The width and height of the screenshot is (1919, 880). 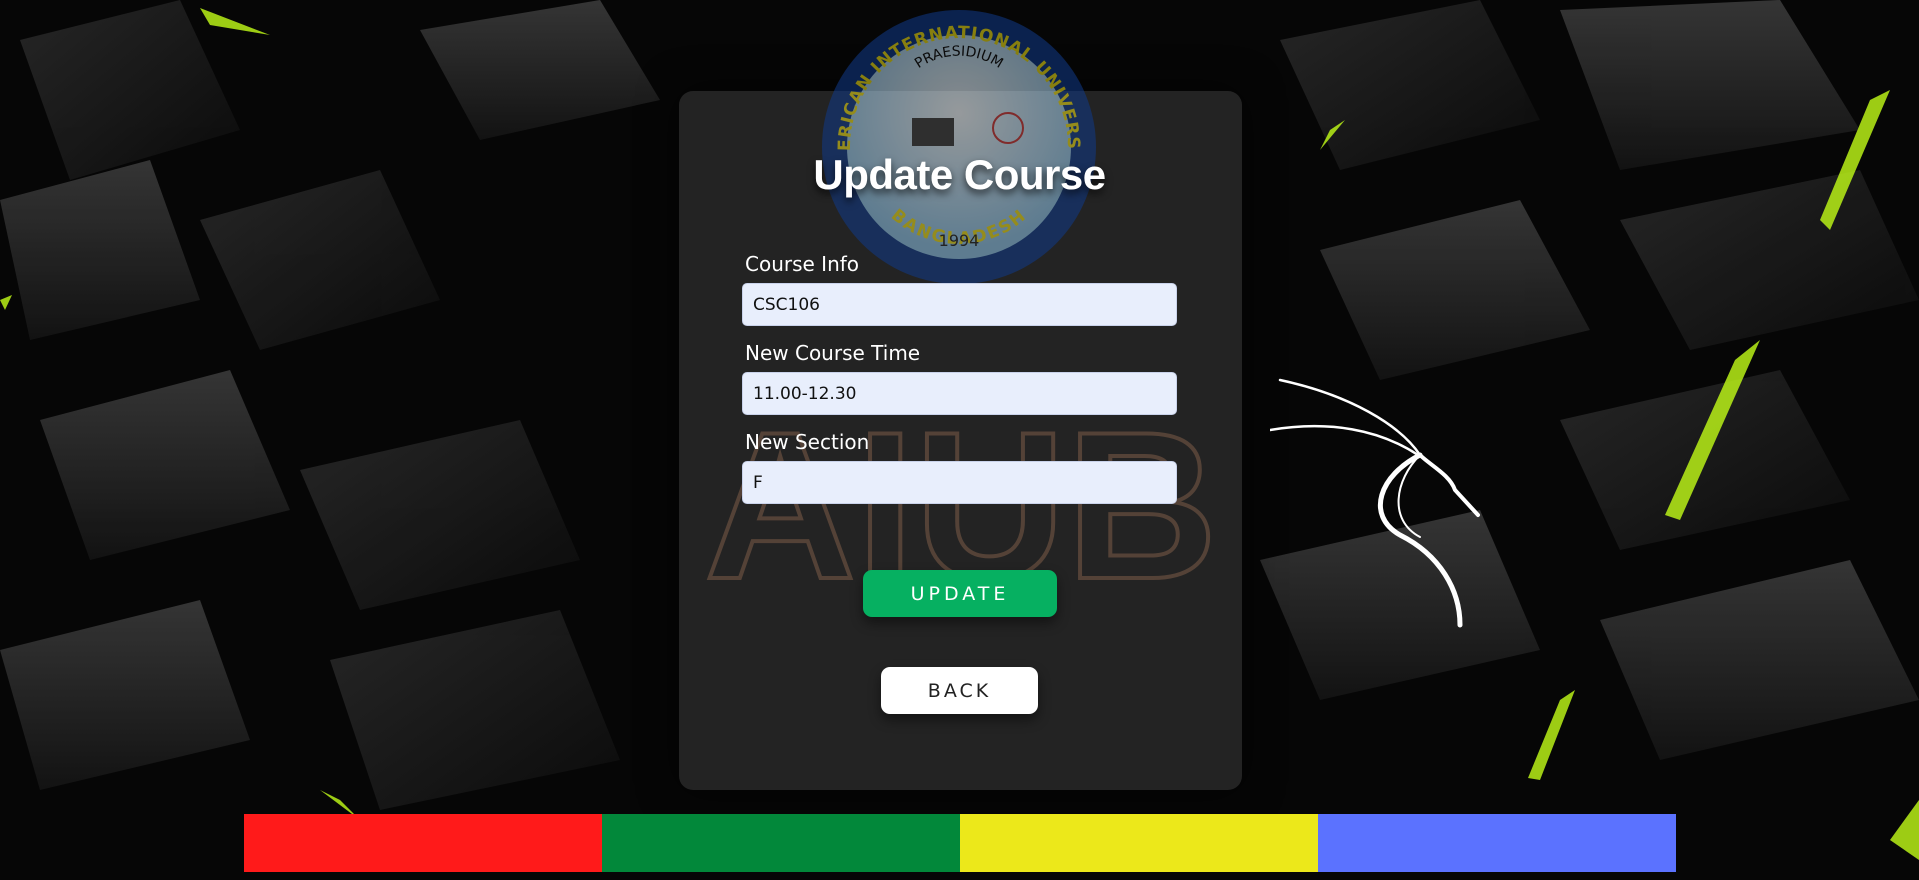 What do you see at coordinates (959, 690) in the screenshot?
I see `back-button: BACK` at bounding box center [959, 690].